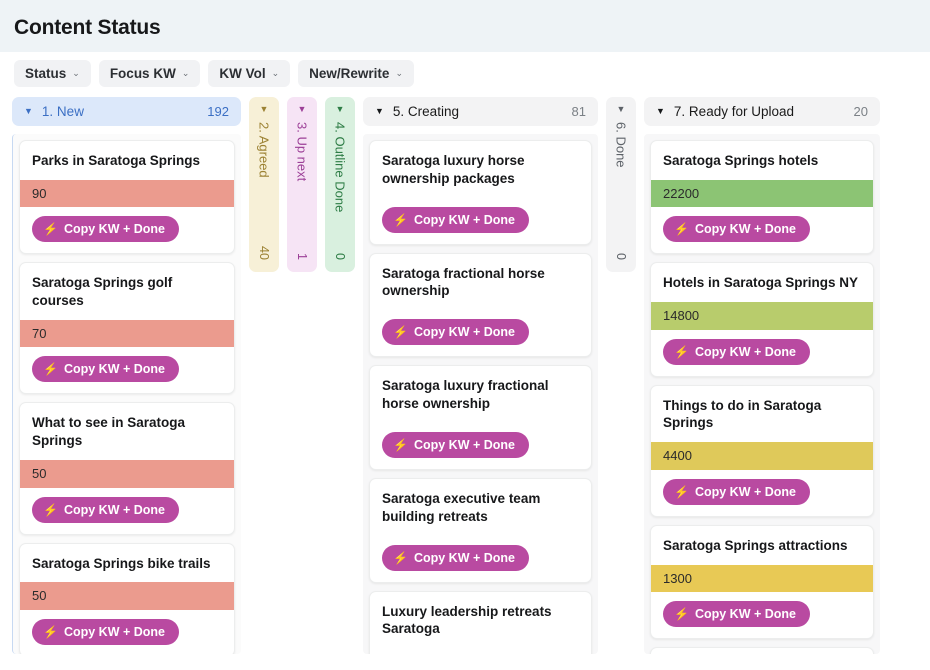 The image size is (930, 670). I want to click on column-header-ready: ▼ 7. Ready for Upload 20, so click(762, 111).